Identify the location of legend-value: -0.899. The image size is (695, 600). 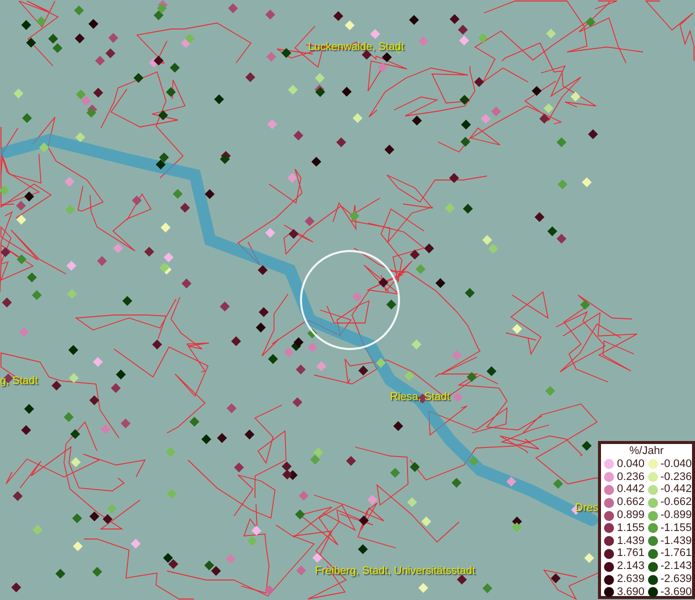
(676, 516).